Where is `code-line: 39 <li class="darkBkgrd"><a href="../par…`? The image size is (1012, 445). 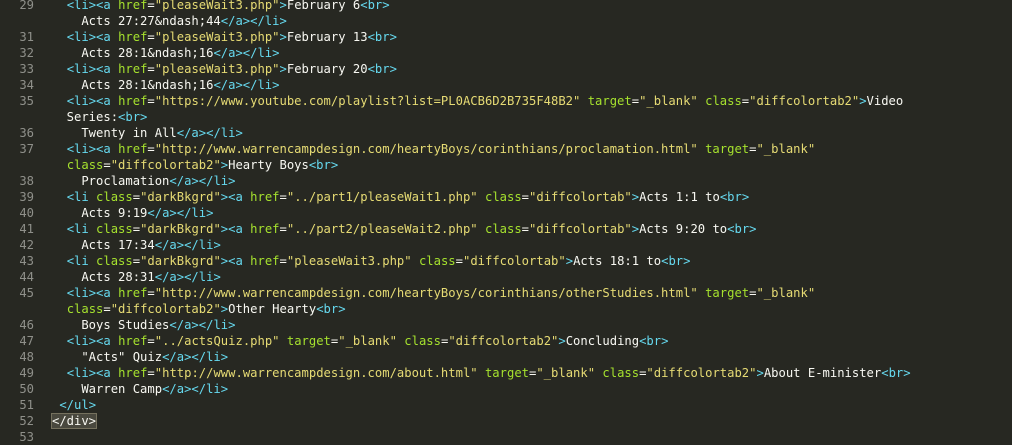 code-line: 39 <li class="darkBkgrd"><a href="../par… is located at coordinates (506, 197).